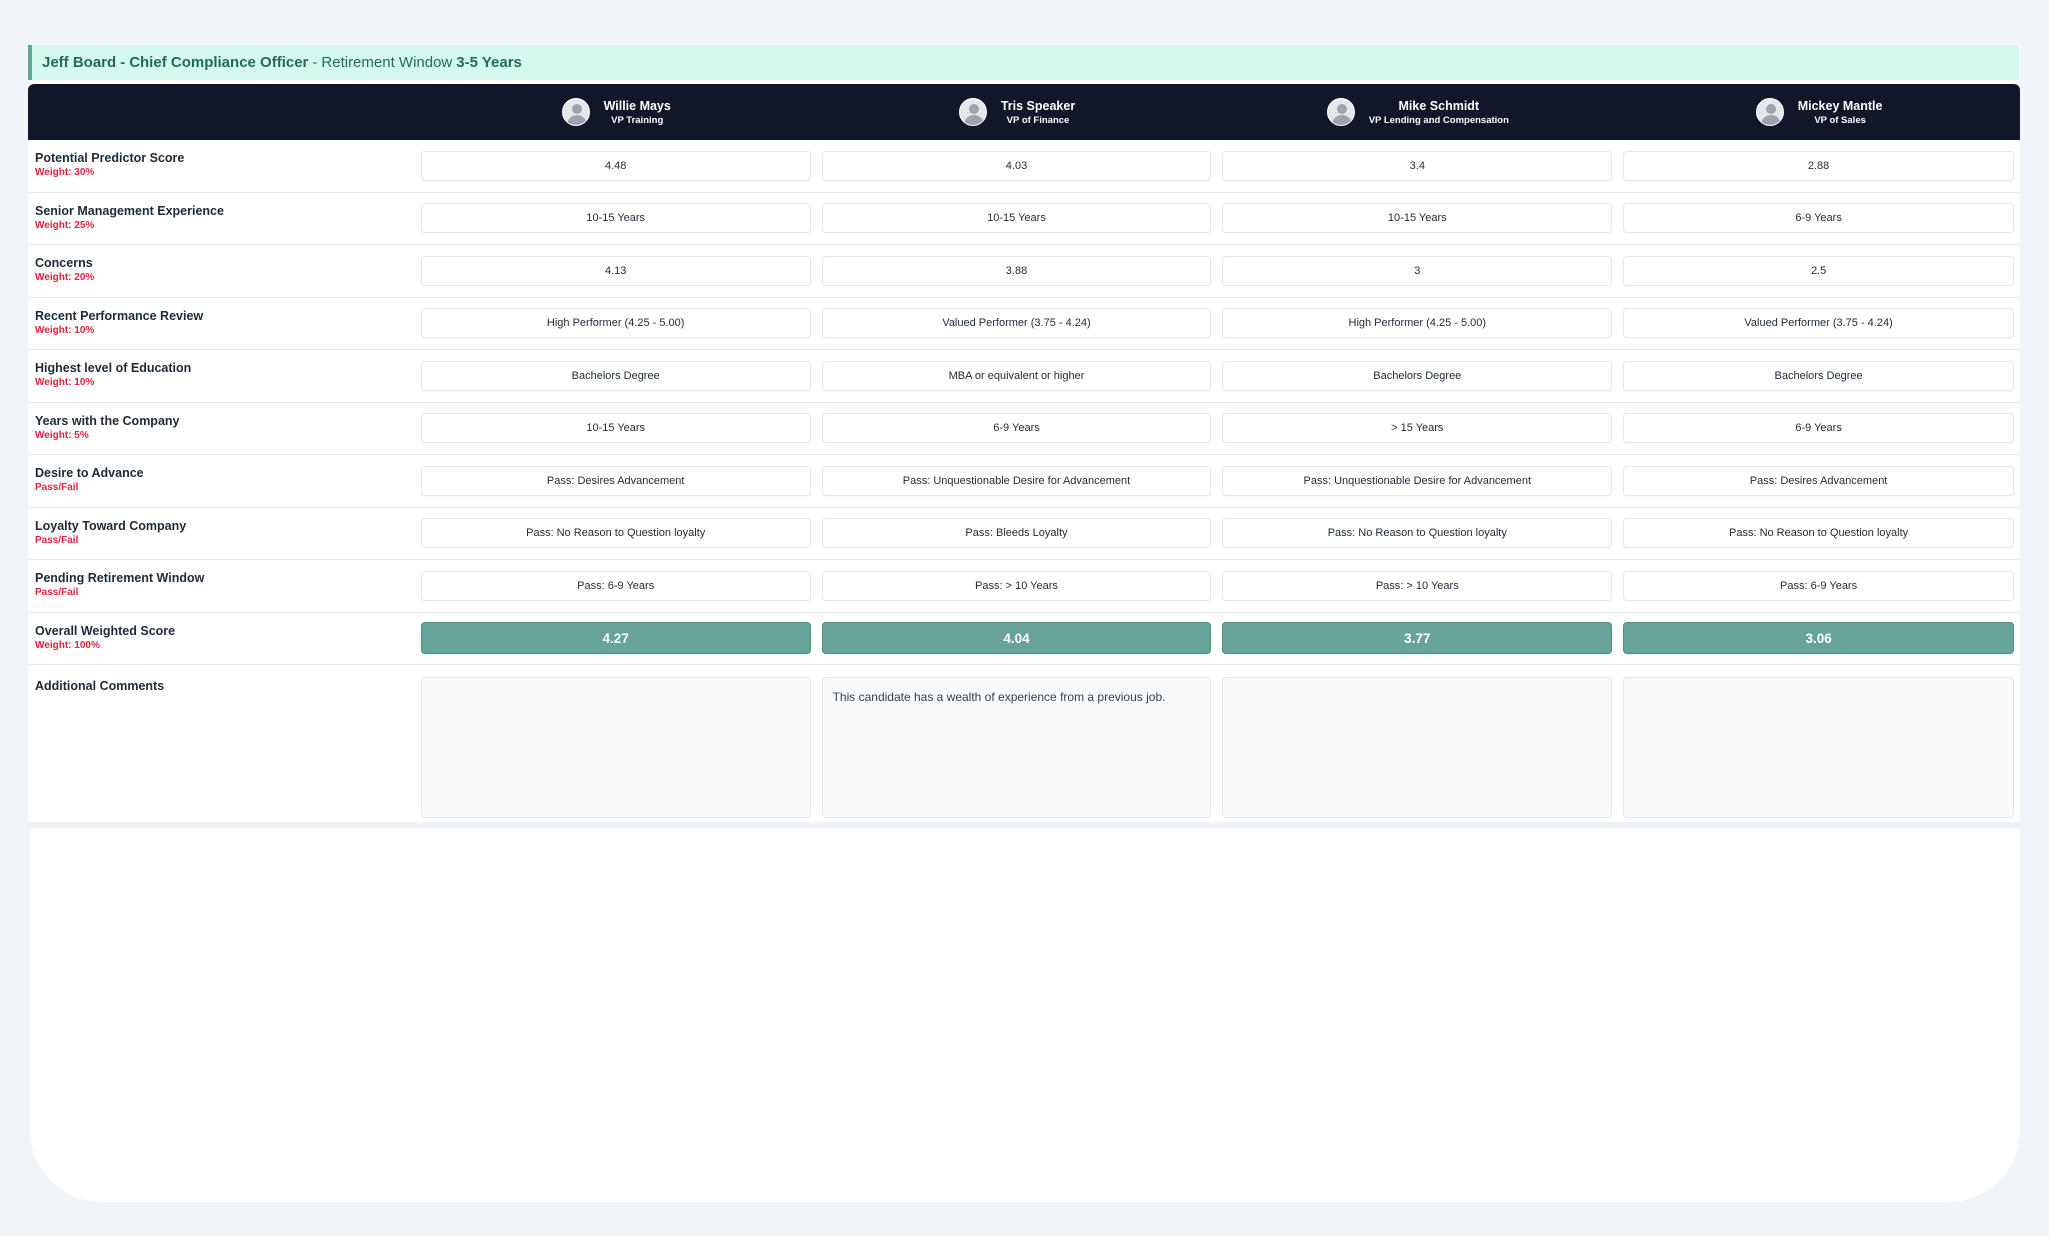 The image size is (2049, 1236). What do you see at coordinates (1818, 165) in the screenshot?
I see `criterion-value: 2.88` at bounding box center [1818, 165].